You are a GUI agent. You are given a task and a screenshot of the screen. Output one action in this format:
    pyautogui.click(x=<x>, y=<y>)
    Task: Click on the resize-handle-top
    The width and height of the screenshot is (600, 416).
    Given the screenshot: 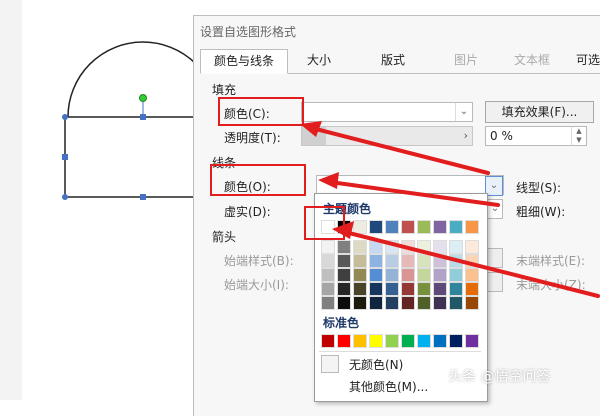 What is the action you would take?
    pyautogui.click(x=143, y=117)
    